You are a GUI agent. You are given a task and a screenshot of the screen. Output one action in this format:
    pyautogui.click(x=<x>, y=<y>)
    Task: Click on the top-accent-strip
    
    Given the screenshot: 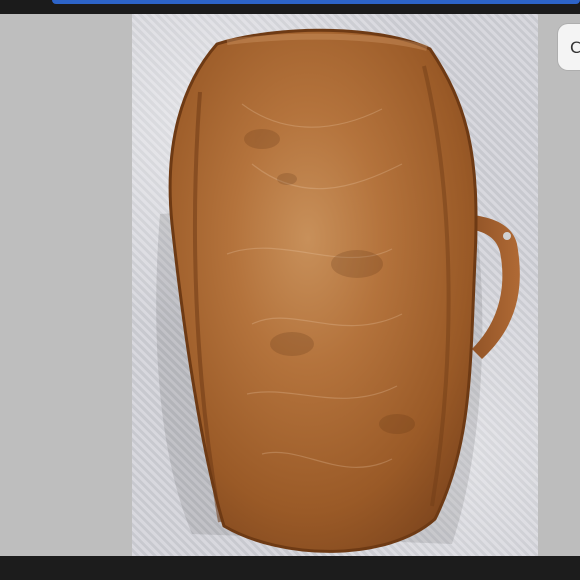 What is the action you would take?
    pyautogui.click(x=316, y=2)
    